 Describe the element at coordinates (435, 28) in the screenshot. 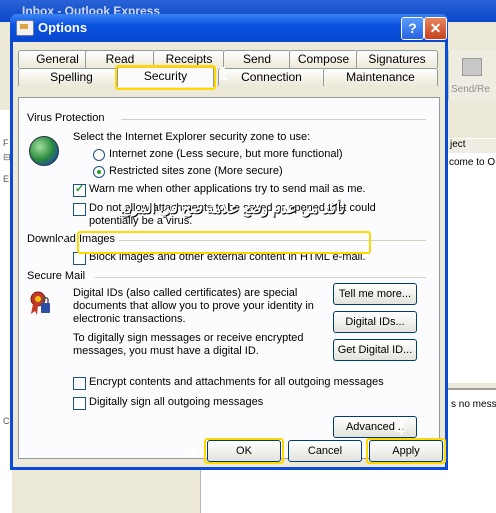

I see `close-button: ✕` at that location.